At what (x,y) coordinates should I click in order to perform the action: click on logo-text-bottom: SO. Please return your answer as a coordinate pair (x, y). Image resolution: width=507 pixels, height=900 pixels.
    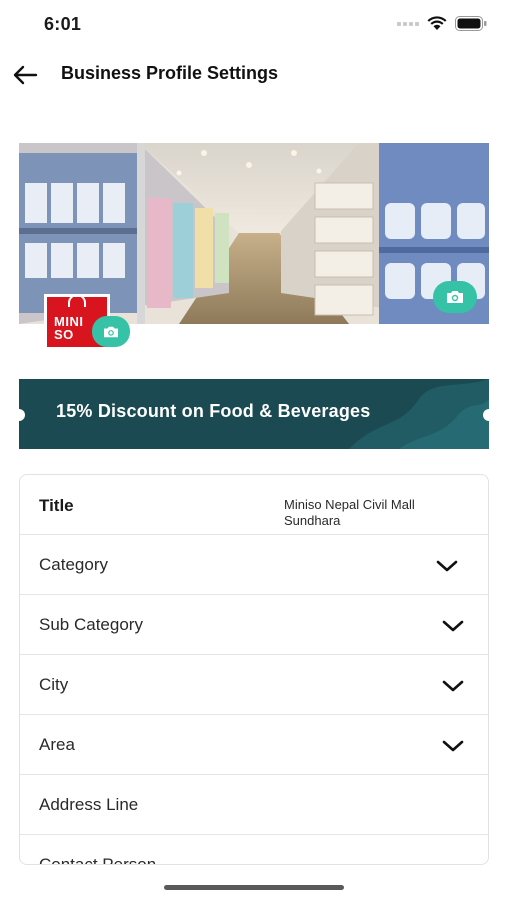
    Looking at the image, I should click on (64, 334).